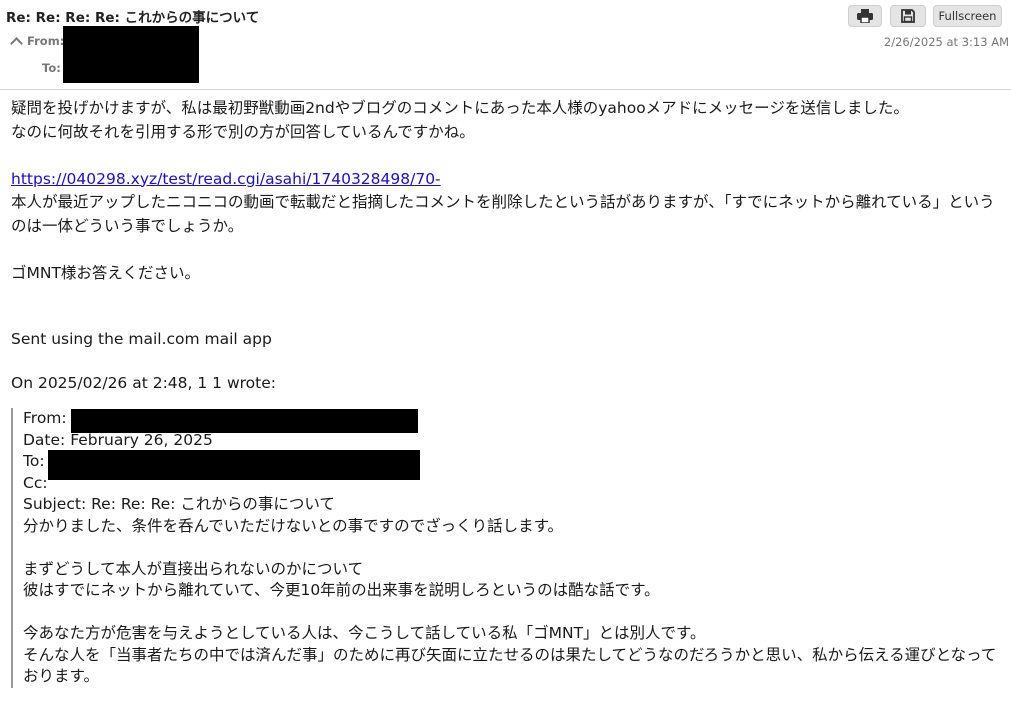  What do you see at coordinates (143, 382) in the screenshot?
I see `quote-intro: On 2025/02/26 at 2:48, 1 1 wrote:` at bounding box center [143, 382].